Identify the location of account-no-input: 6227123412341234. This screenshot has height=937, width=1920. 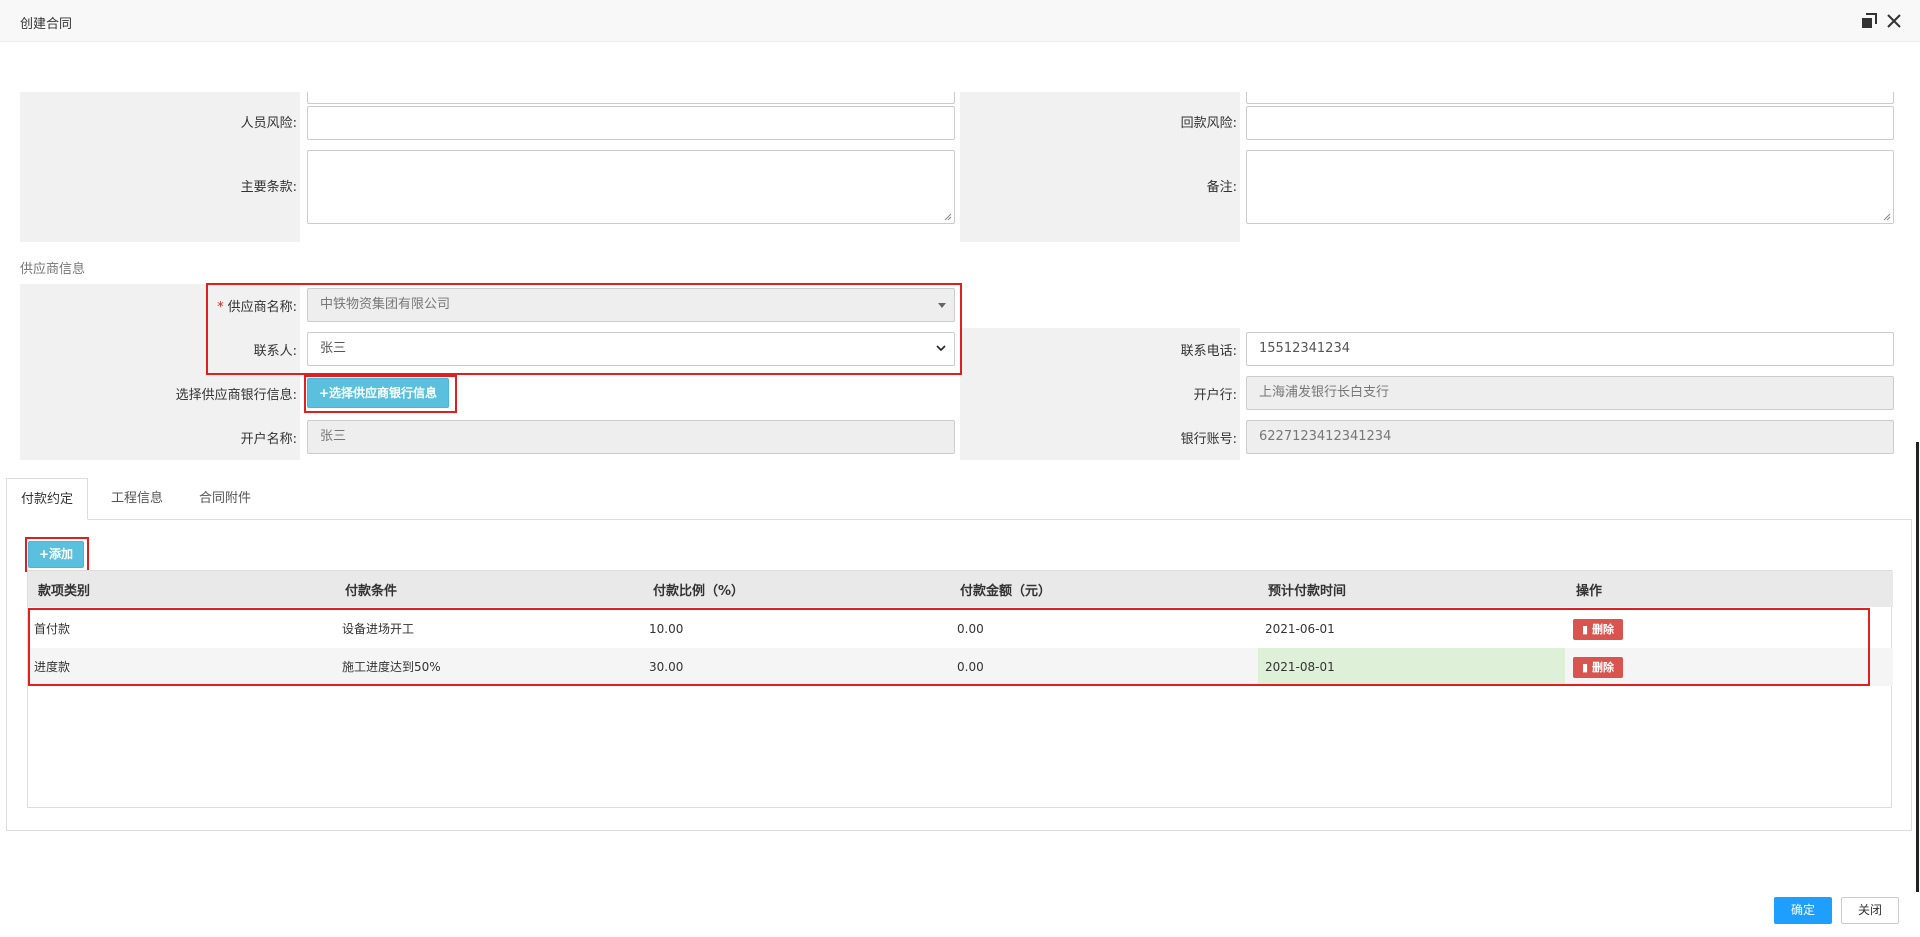
(1570, 437).